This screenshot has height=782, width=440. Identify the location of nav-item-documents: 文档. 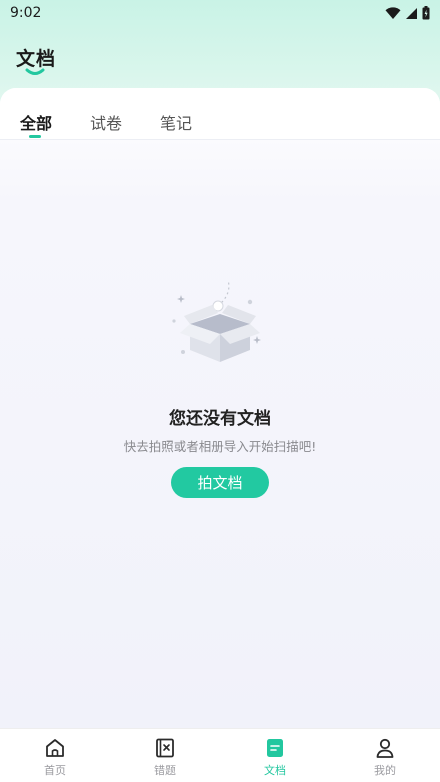
(275, 755).